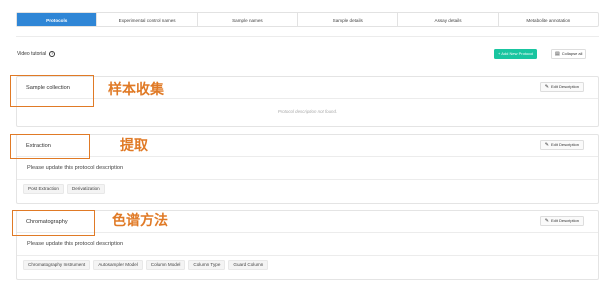 This screenshot has width=611, height=294. Describe the element at coordinates (348, 19) in the screenshot. I see `tab-sample-details: Sample details` at that location.